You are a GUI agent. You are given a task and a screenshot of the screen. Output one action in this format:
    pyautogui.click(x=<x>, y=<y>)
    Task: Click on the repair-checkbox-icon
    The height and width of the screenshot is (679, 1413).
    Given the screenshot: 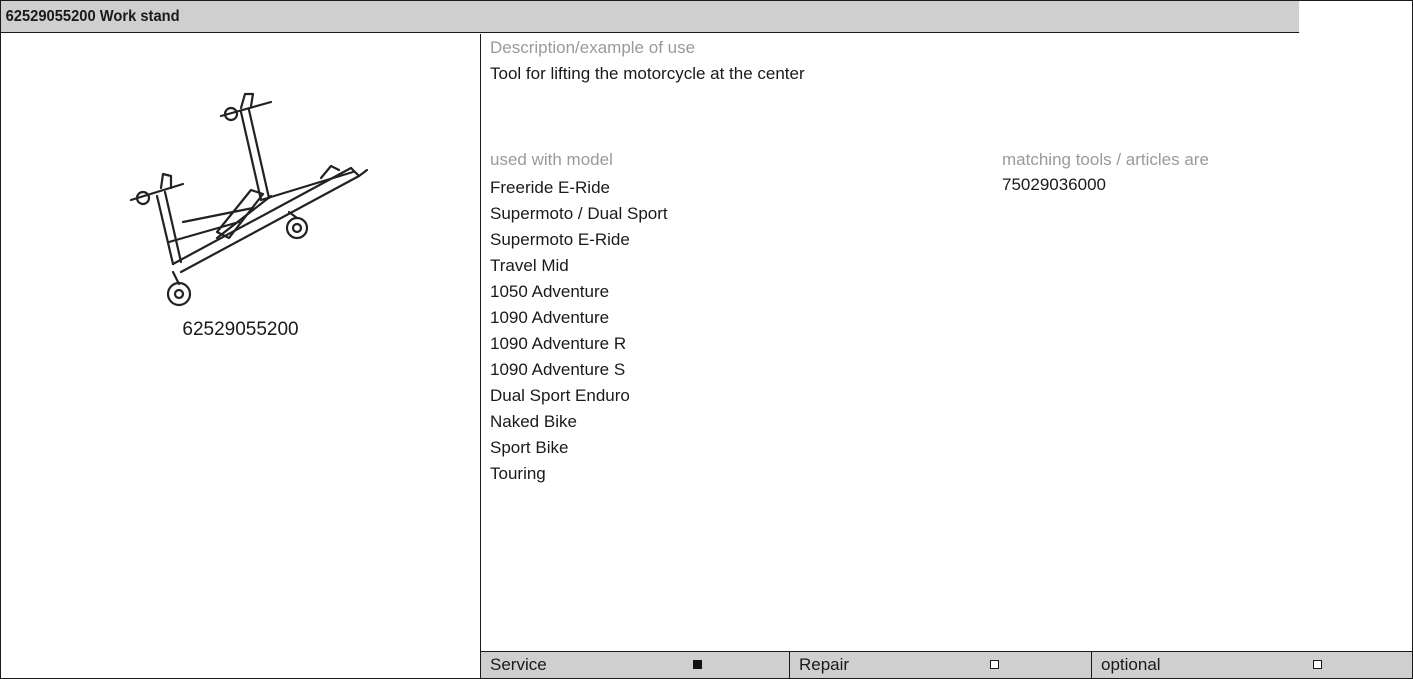 What is the action you would take?
    pyautogui.click(x=994, y=664)
    